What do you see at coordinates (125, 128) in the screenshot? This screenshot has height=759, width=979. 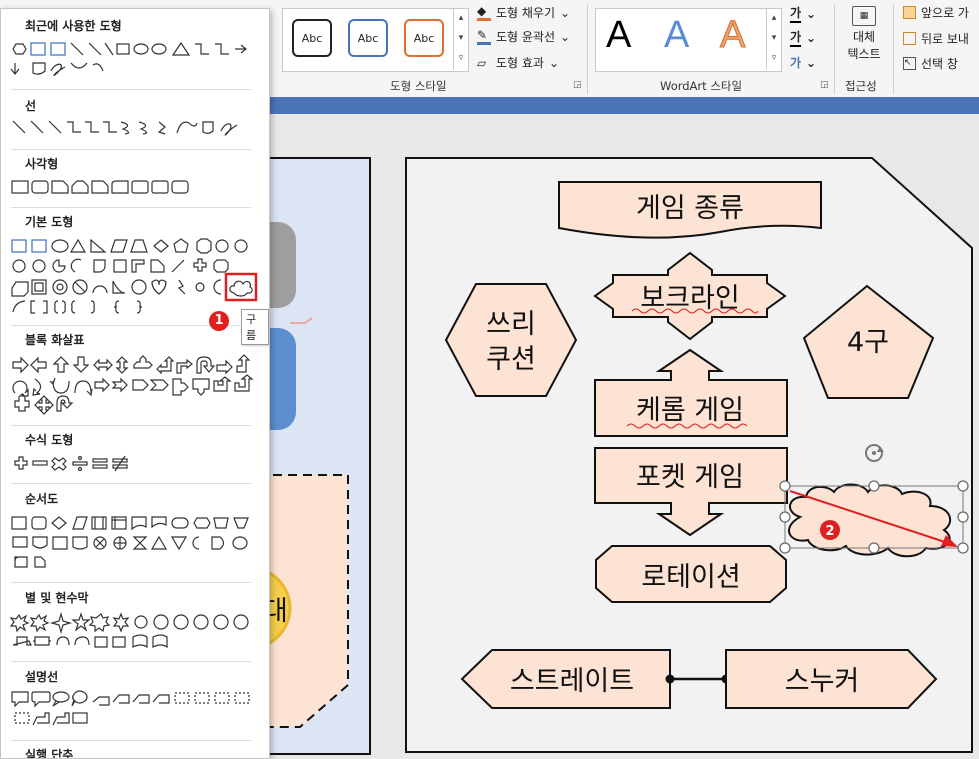 I see `line-shapes-row` at bounding box center [125, 128].